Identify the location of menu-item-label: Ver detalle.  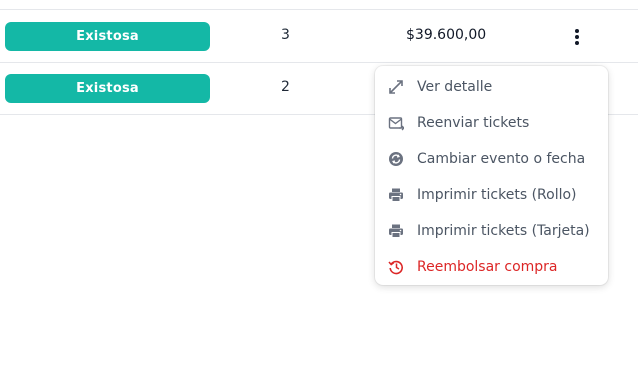
(455, 87).